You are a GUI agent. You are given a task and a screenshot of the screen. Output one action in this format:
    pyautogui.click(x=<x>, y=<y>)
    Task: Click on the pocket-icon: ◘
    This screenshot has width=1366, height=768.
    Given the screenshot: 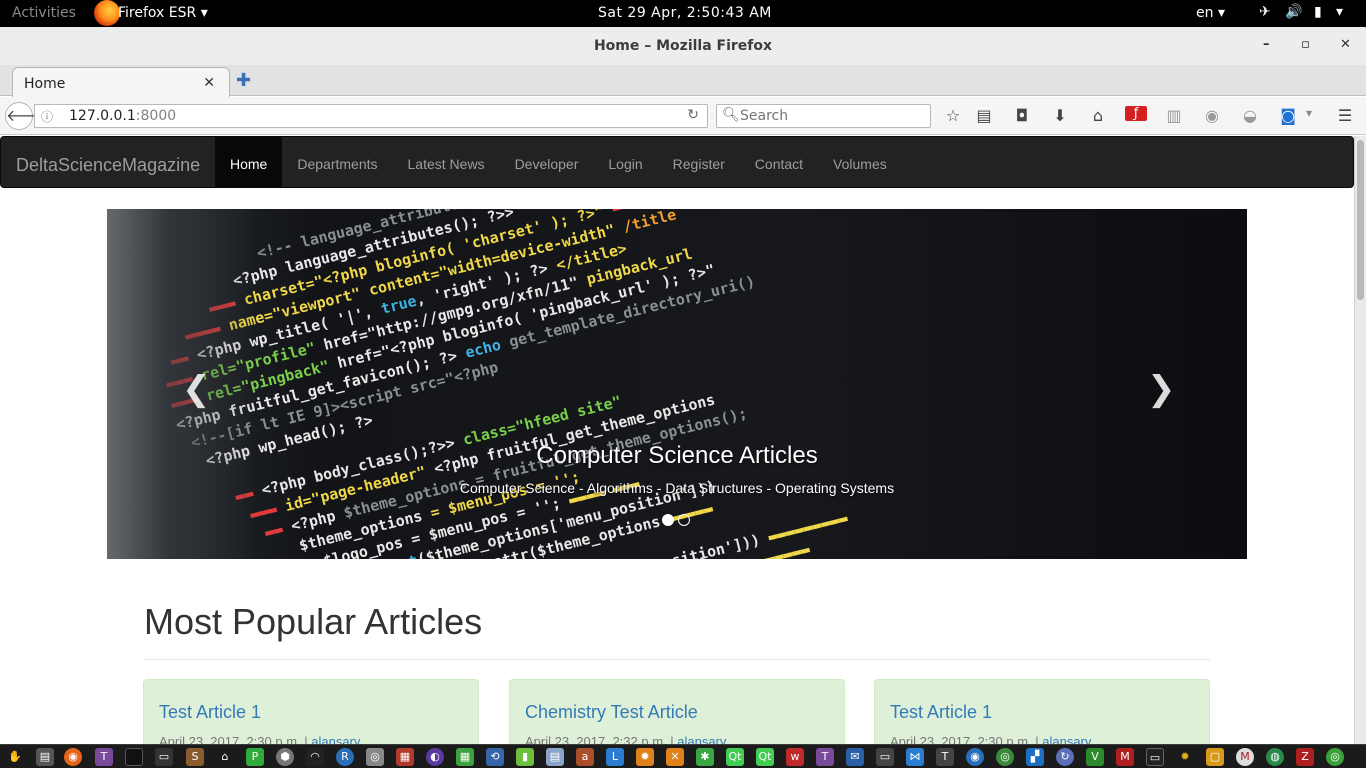 What is the action you would take?
    pyautogui.click(x=1022, y=115)
    